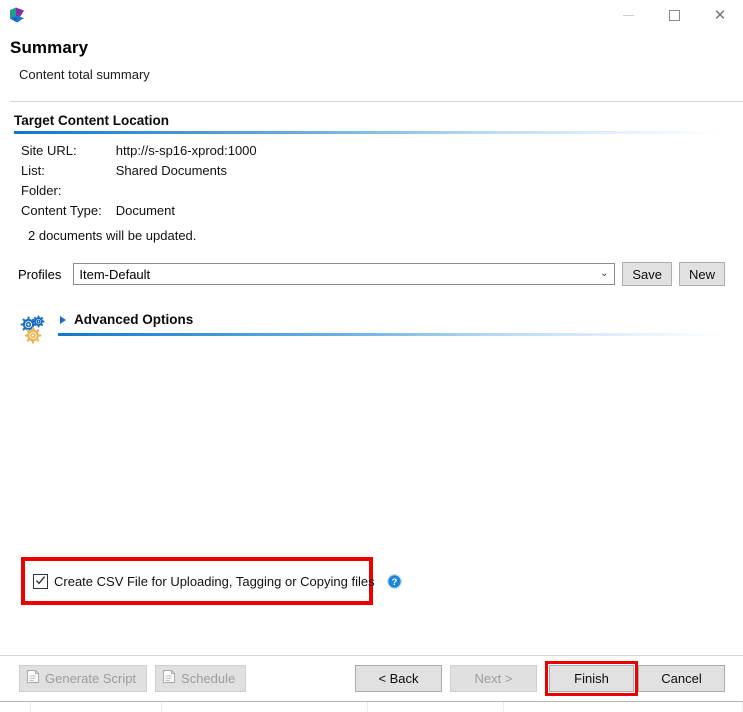  I want to click on folder-label: Folder:, so click(41, 190).